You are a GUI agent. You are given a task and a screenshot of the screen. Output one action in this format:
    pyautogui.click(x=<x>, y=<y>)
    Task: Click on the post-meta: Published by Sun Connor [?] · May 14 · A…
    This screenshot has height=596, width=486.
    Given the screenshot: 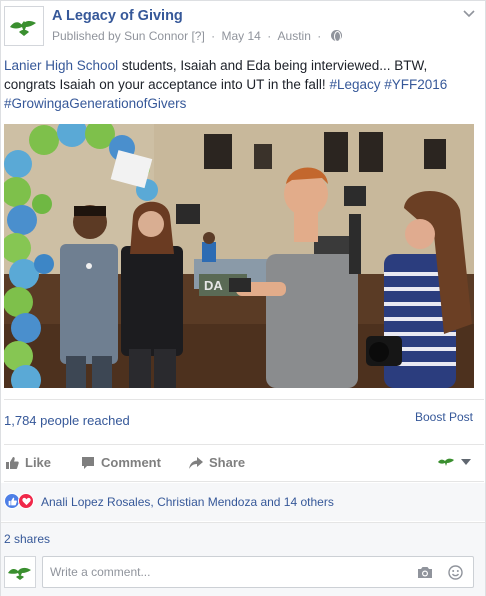 What is the action you would take?
    pyautogui.click(x=197, y=36)
    